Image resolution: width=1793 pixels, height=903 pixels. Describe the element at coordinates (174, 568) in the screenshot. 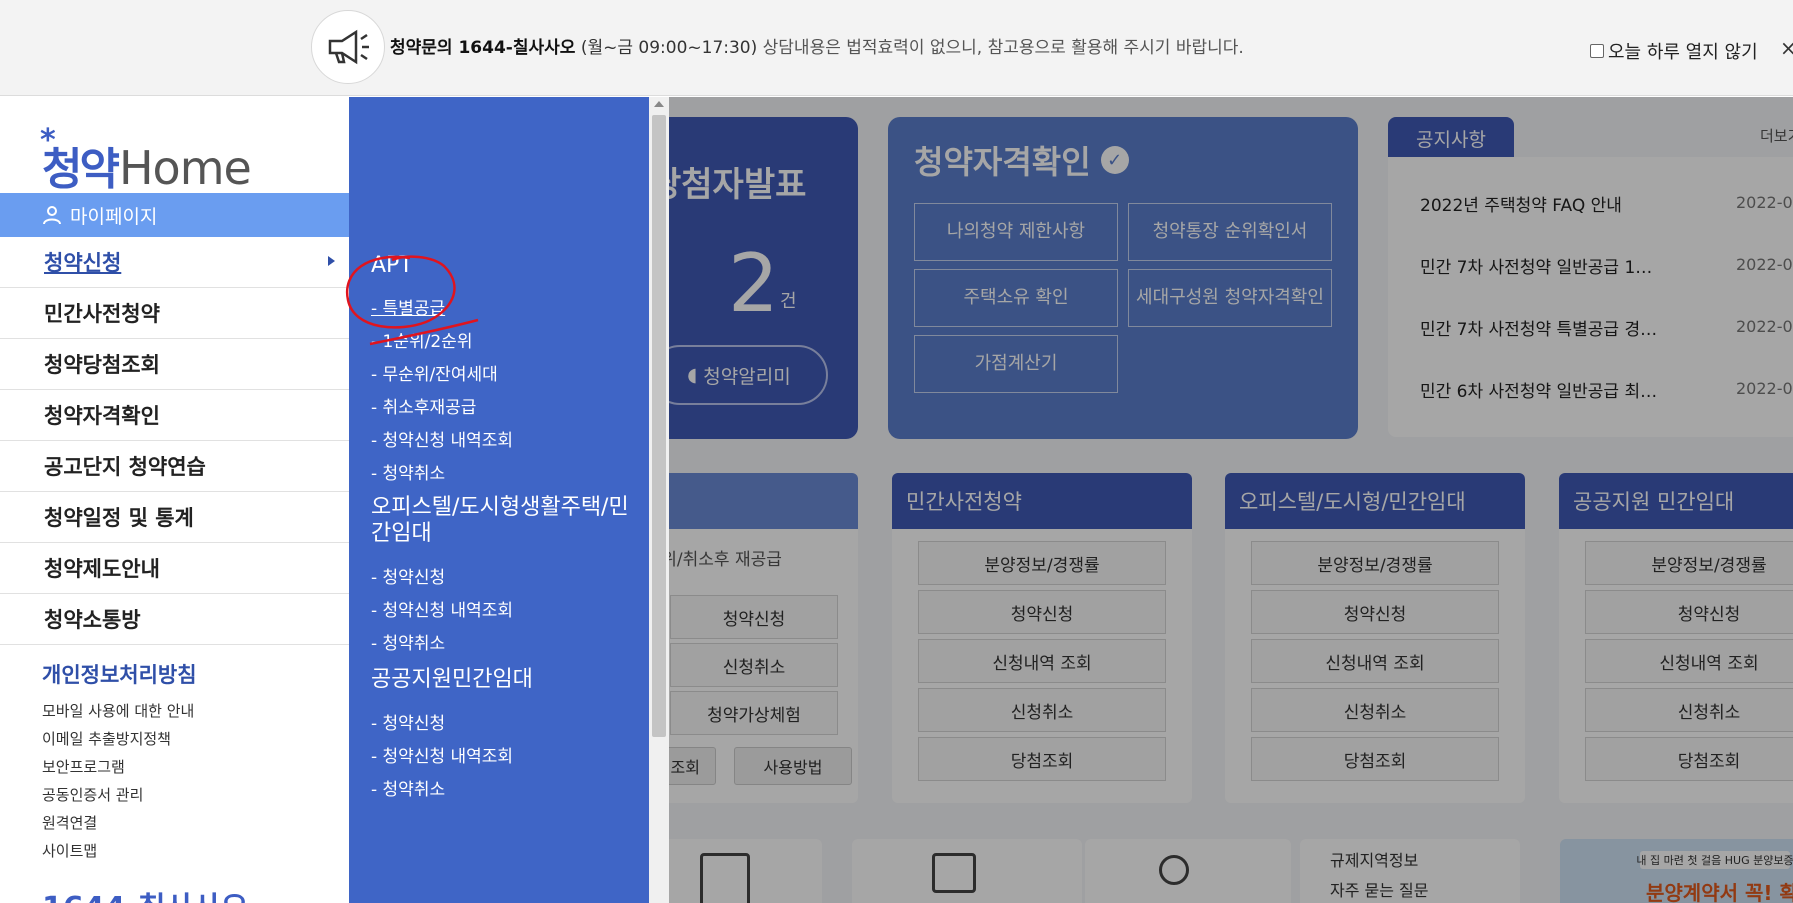

I see `sidebar-item-system-guide: 청약제도안내` at that location.